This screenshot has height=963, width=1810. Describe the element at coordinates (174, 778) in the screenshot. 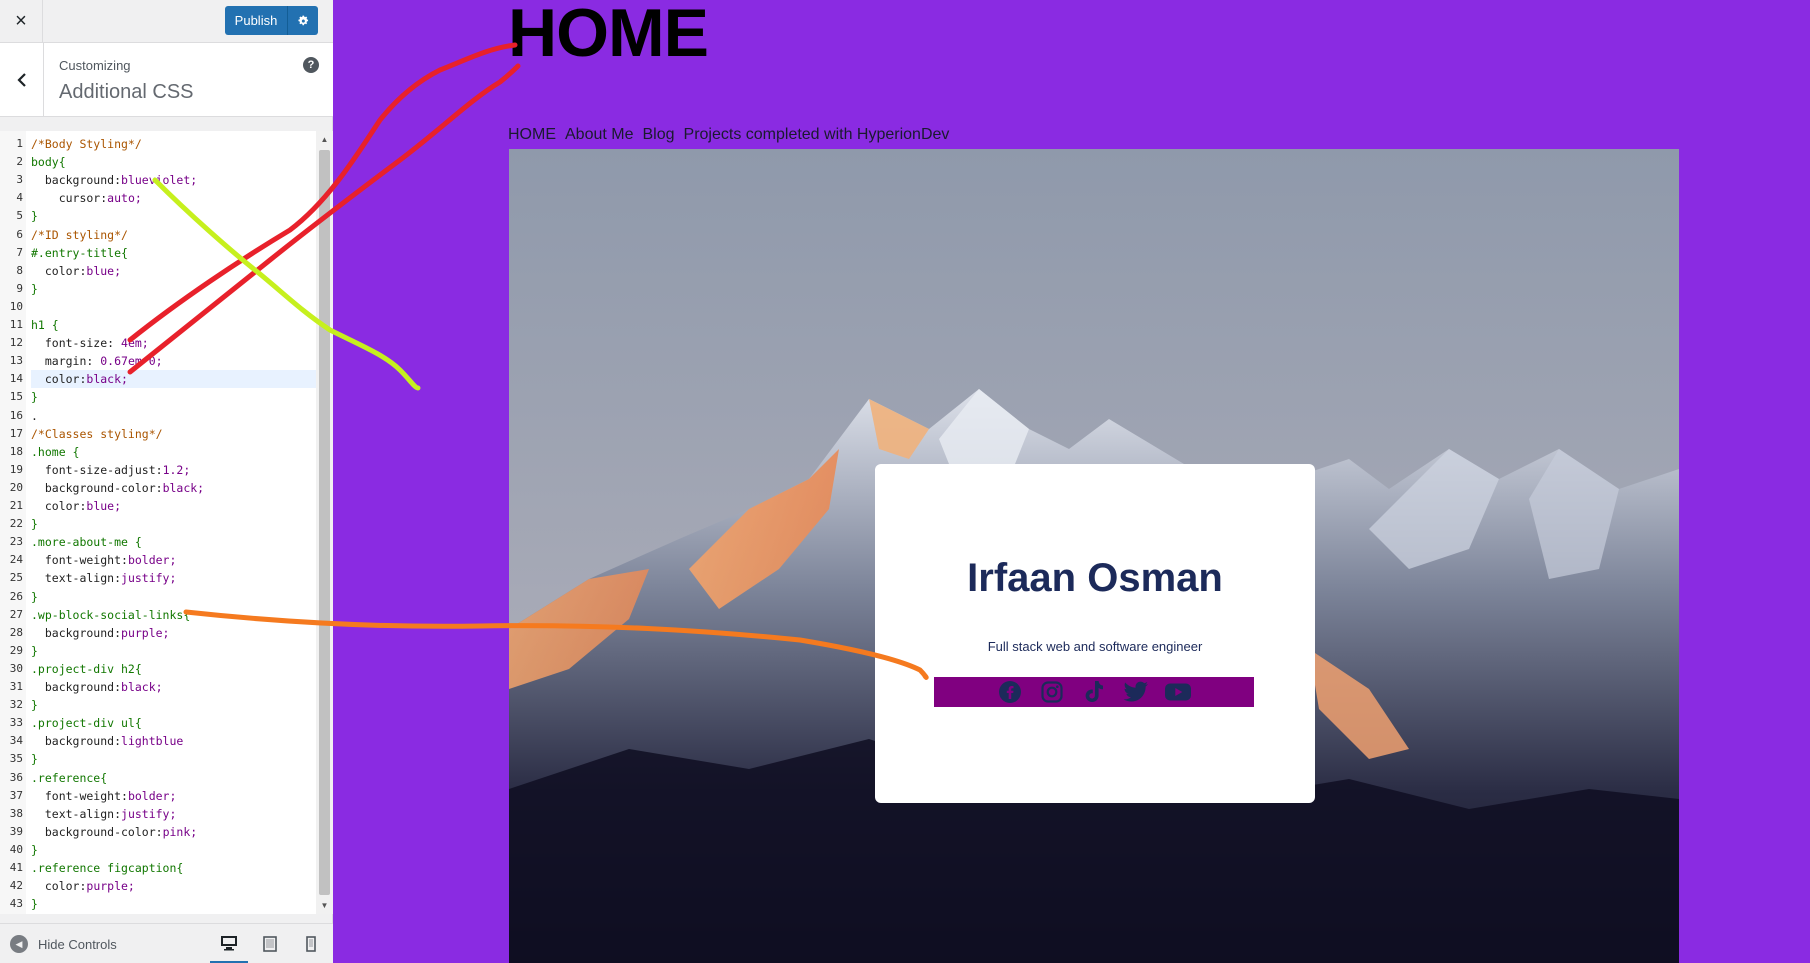

I see `code-line: .reference{` at that location.